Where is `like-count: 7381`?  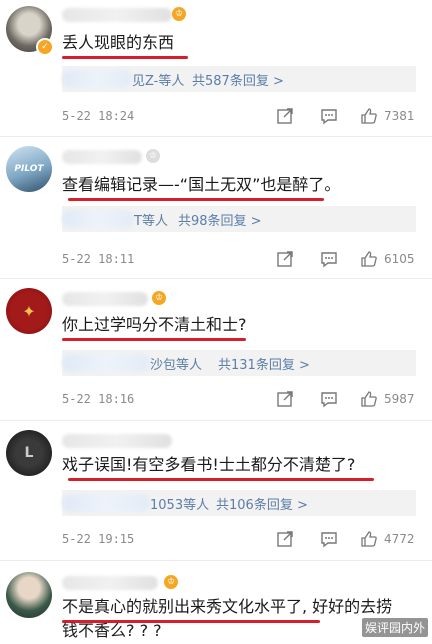 like-count: 7381 is located at coordinates (399, 116).